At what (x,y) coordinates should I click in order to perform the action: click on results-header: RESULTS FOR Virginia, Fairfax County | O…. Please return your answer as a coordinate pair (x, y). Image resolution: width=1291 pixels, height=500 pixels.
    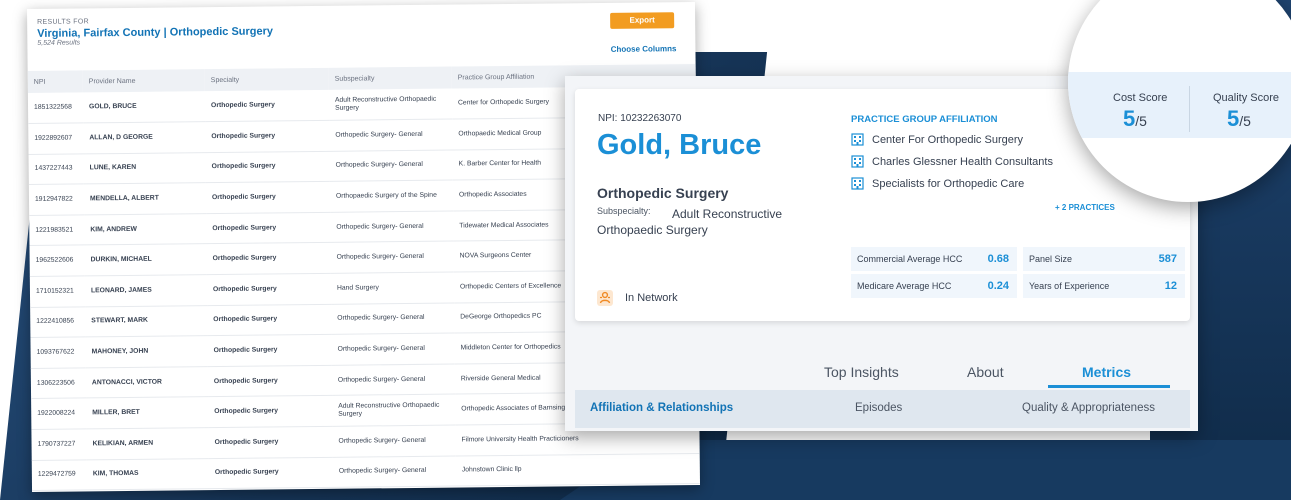
    Looking at the image, I should click on (361, 36).